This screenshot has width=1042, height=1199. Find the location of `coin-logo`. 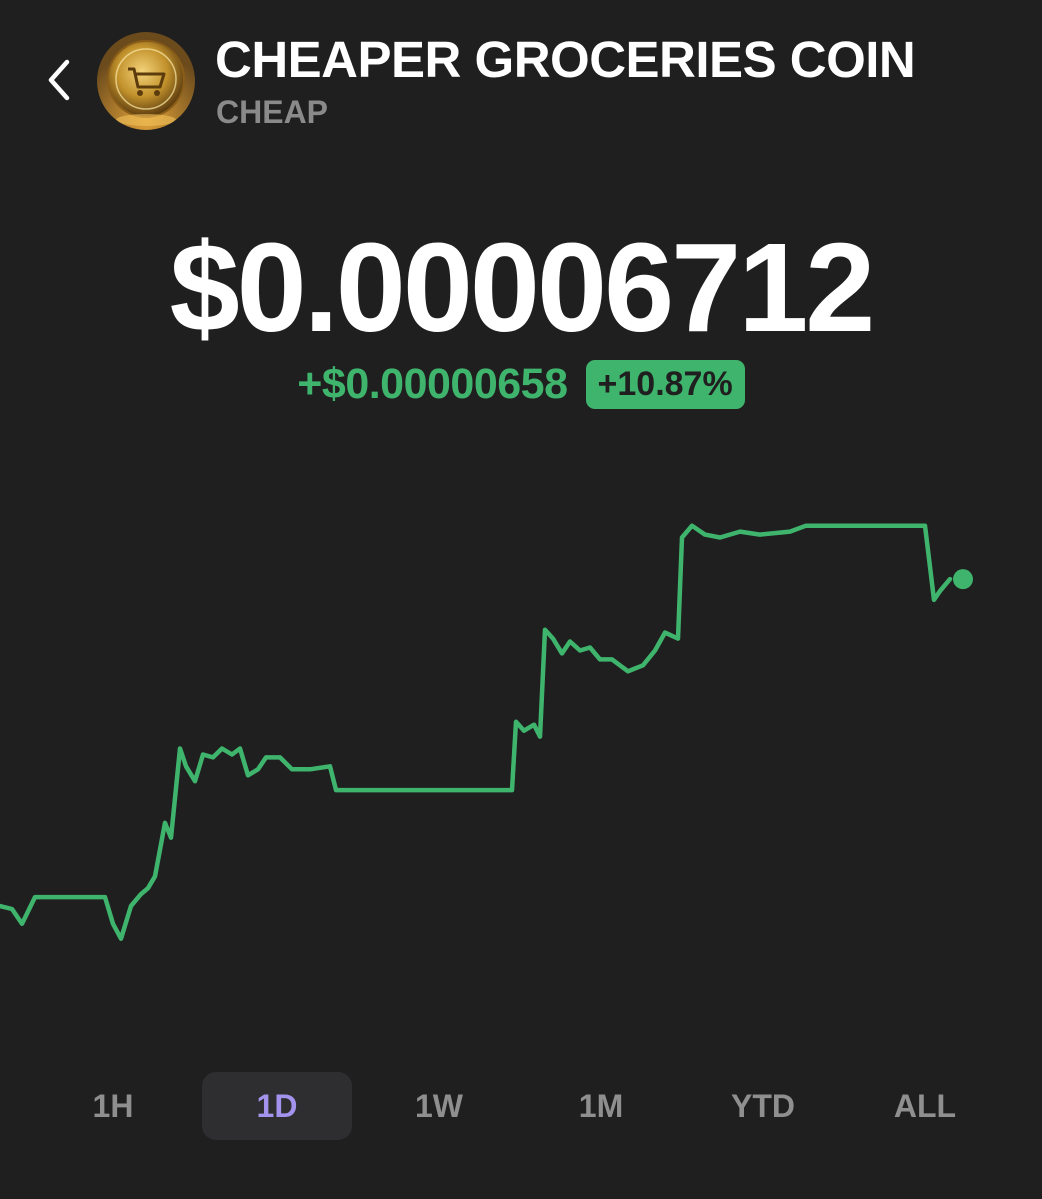

coin-logo is located at coordinates (146, 81).